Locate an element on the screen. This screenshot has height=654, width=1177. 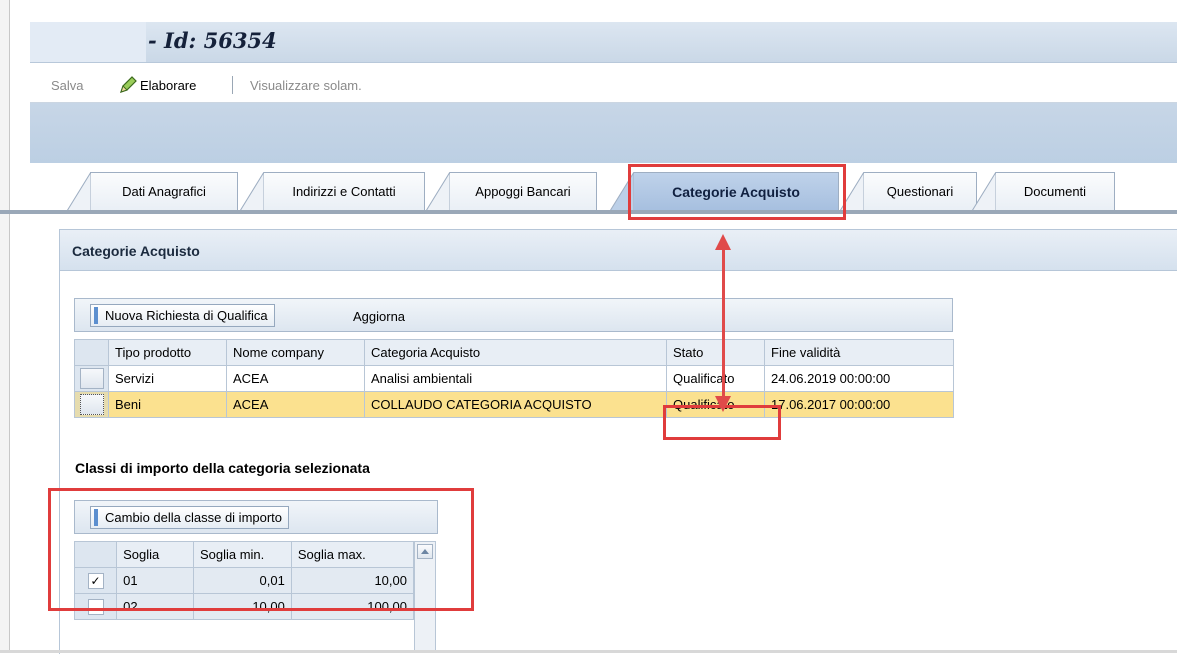
header-band is located at coordinates (603, 133).